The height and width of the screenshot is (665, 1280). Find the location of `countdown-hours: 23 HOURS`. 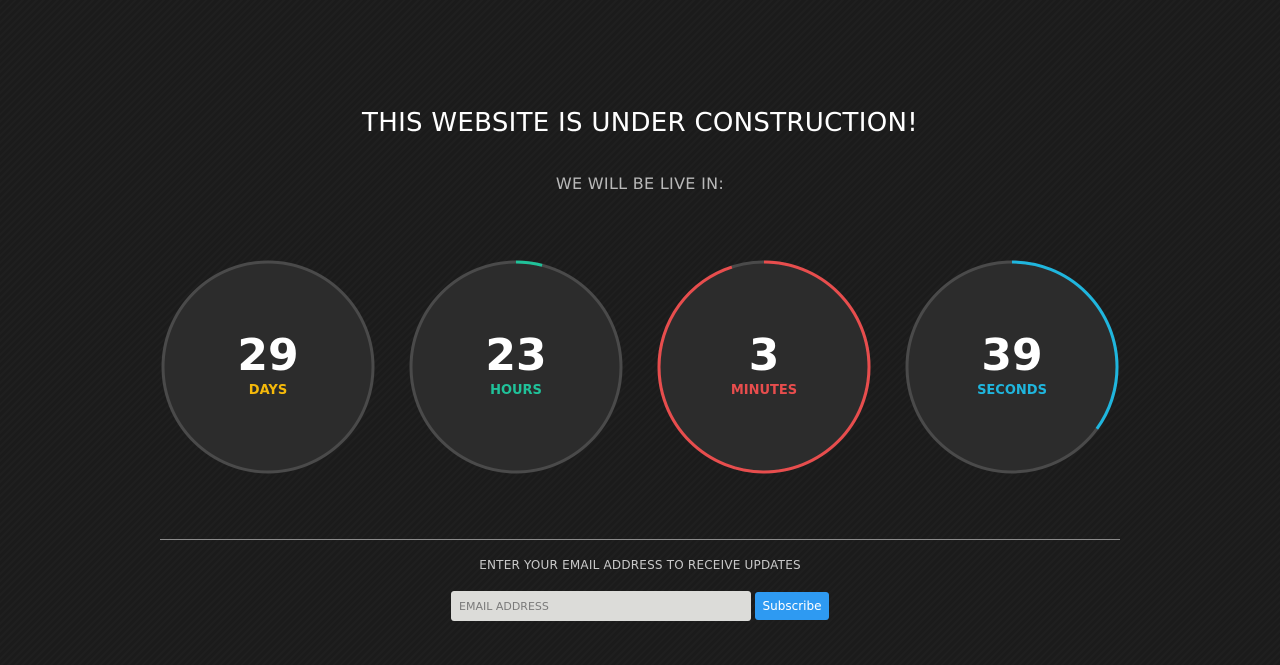

countdown-hours: 23 HOURS is located at coordinates (516, 367).